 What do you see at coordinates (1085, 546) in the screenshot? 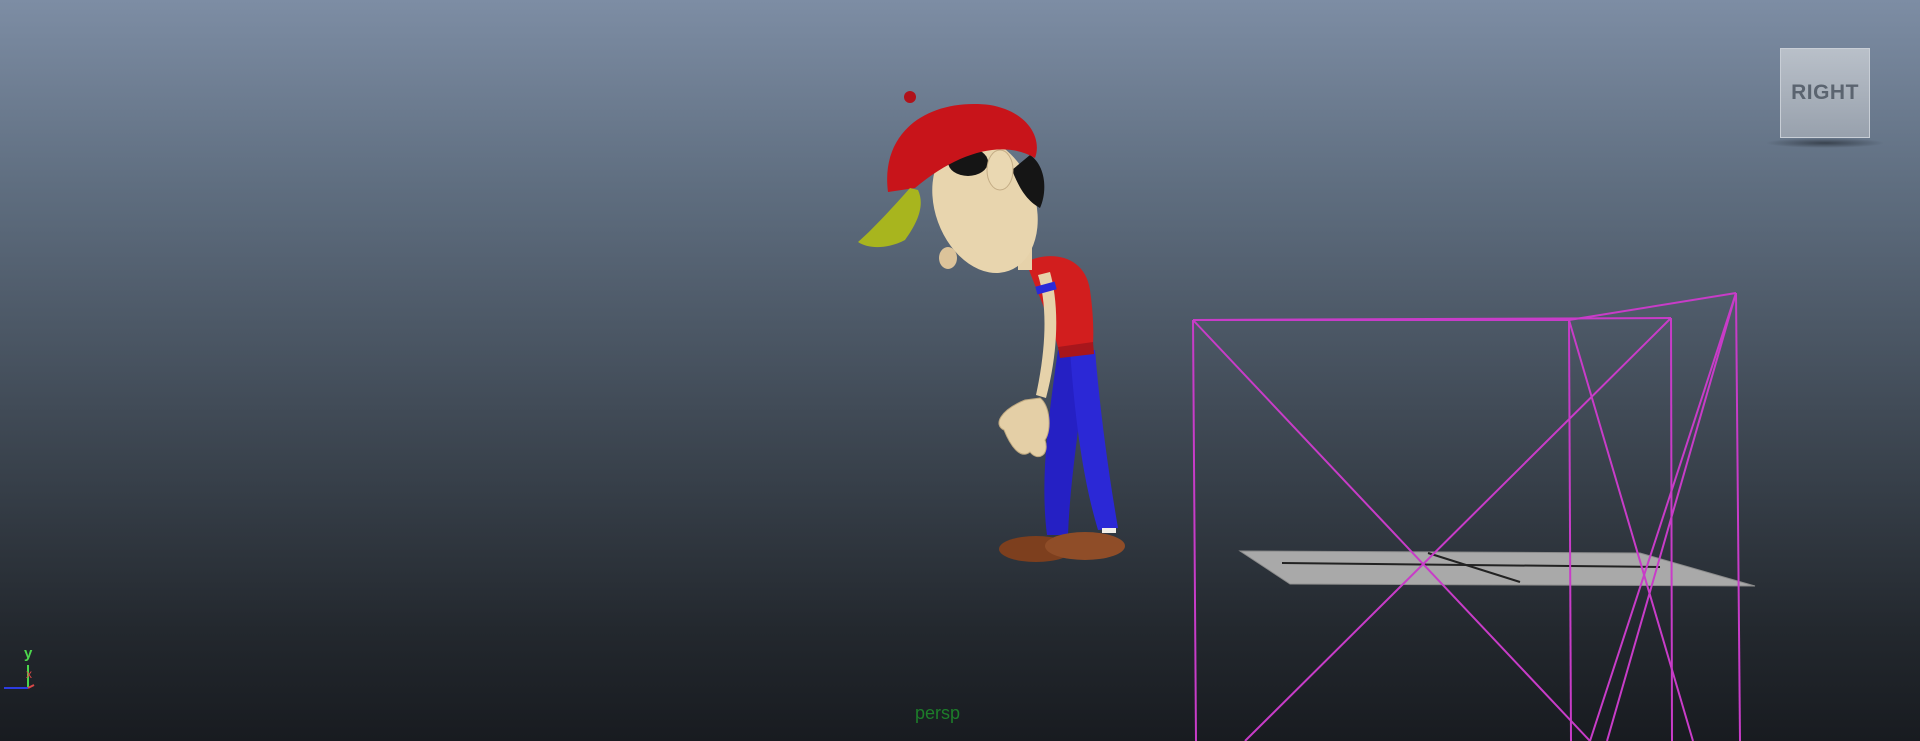
I see `character-front-shoe` at bounding box center [1085, 546].